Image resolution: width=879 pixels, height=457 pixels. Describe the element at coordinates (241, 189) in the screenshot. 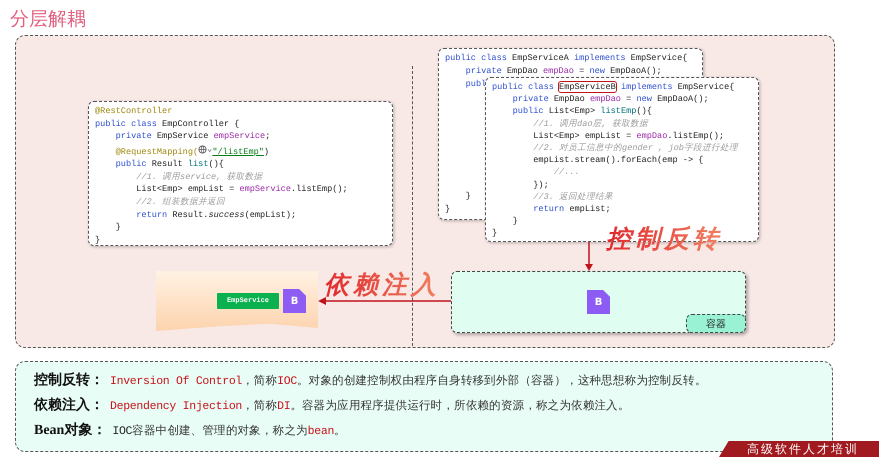

I see `code-line: List<Emp> empList = empService.listEmp();` at that location.